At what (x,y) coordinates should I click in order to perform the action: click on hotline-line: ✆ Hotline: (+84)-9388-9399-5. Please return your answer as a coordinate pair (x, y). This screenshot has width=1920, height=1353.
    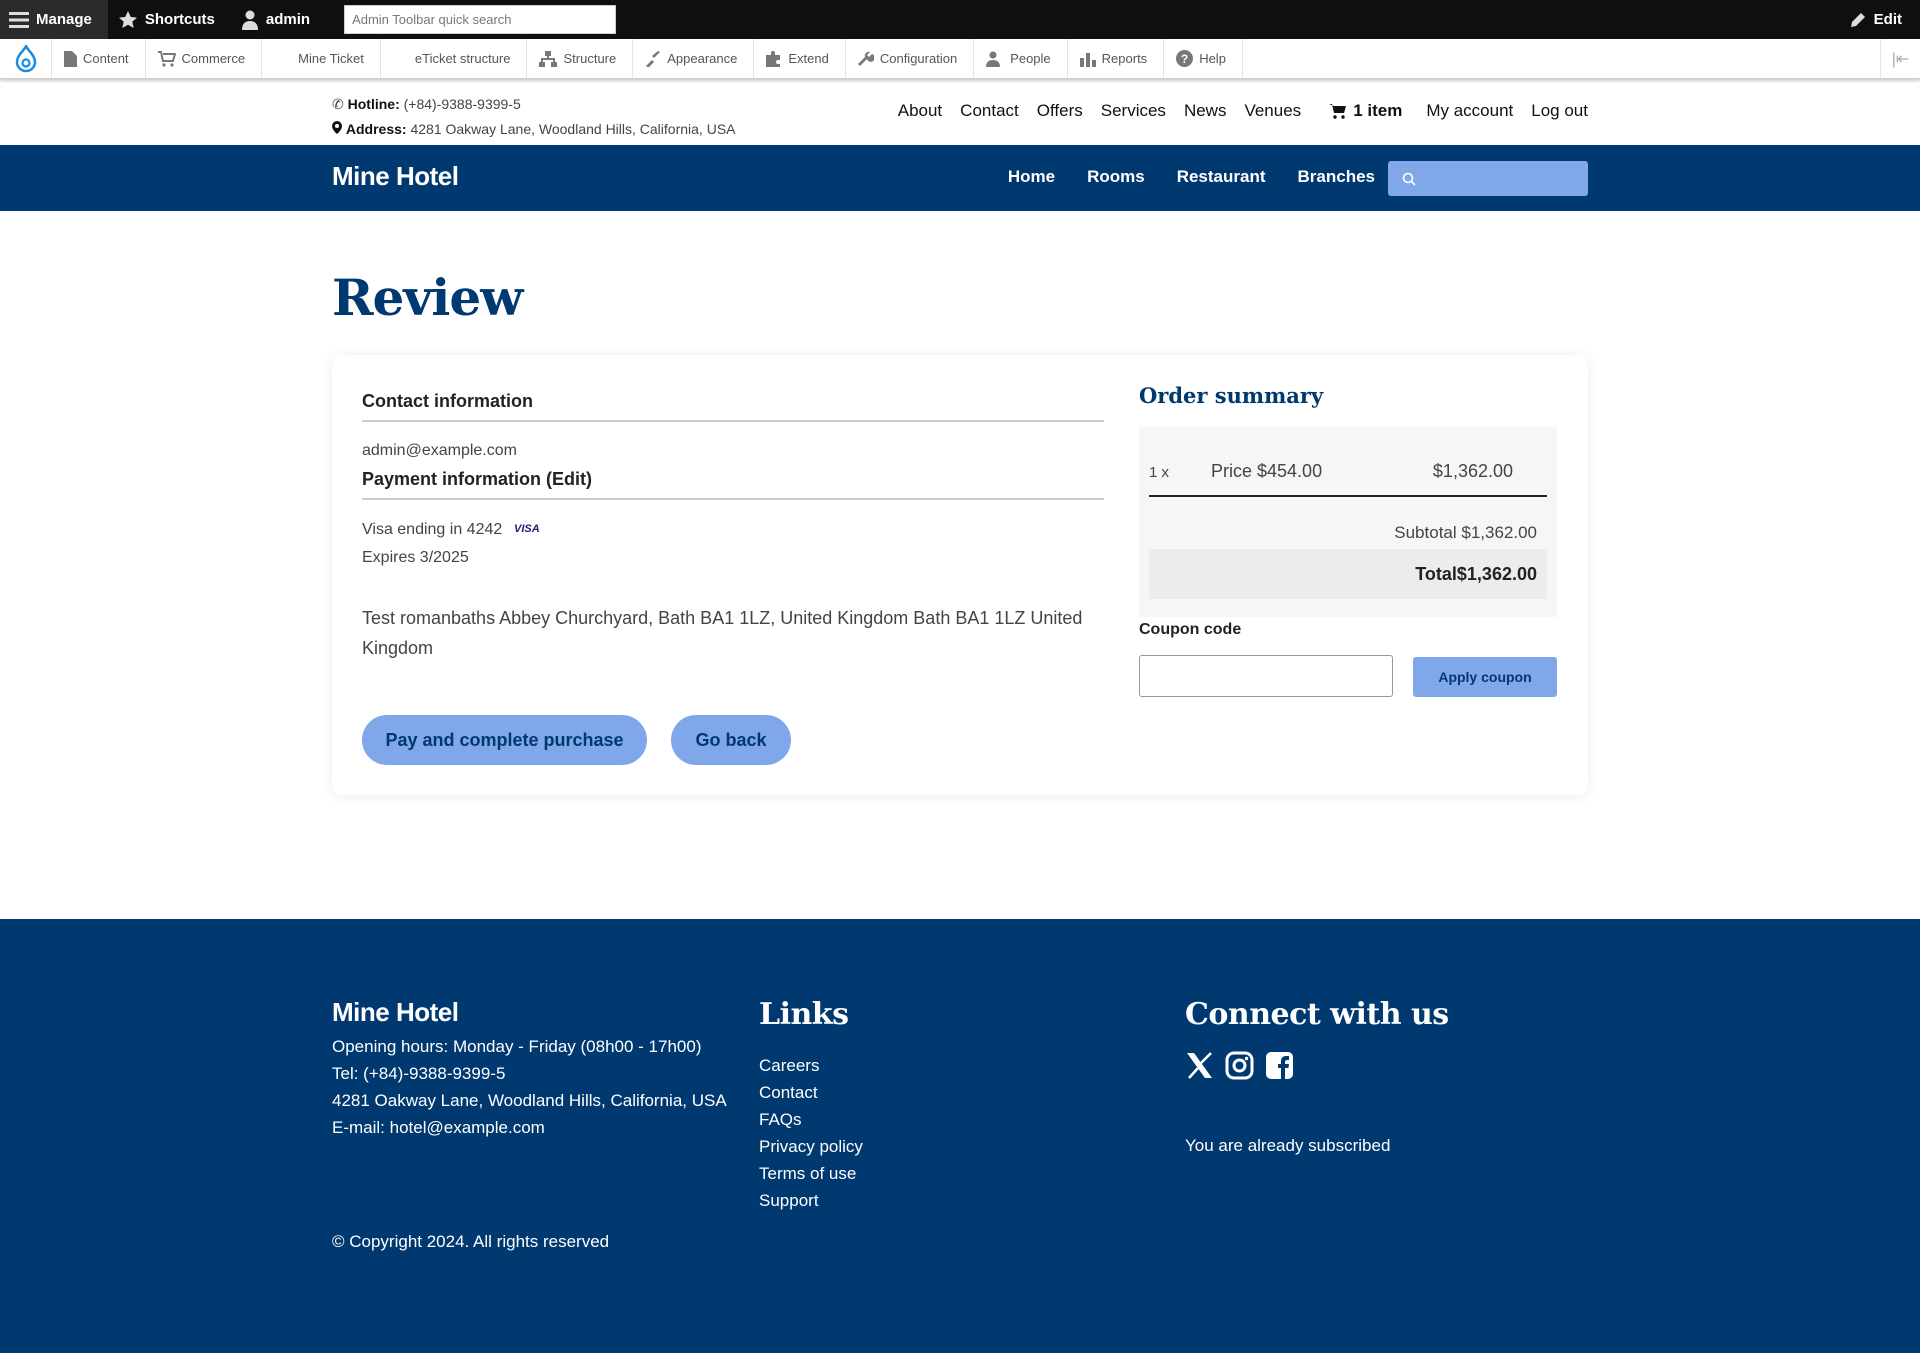
    Looking at the image, I should click on (534, 104).